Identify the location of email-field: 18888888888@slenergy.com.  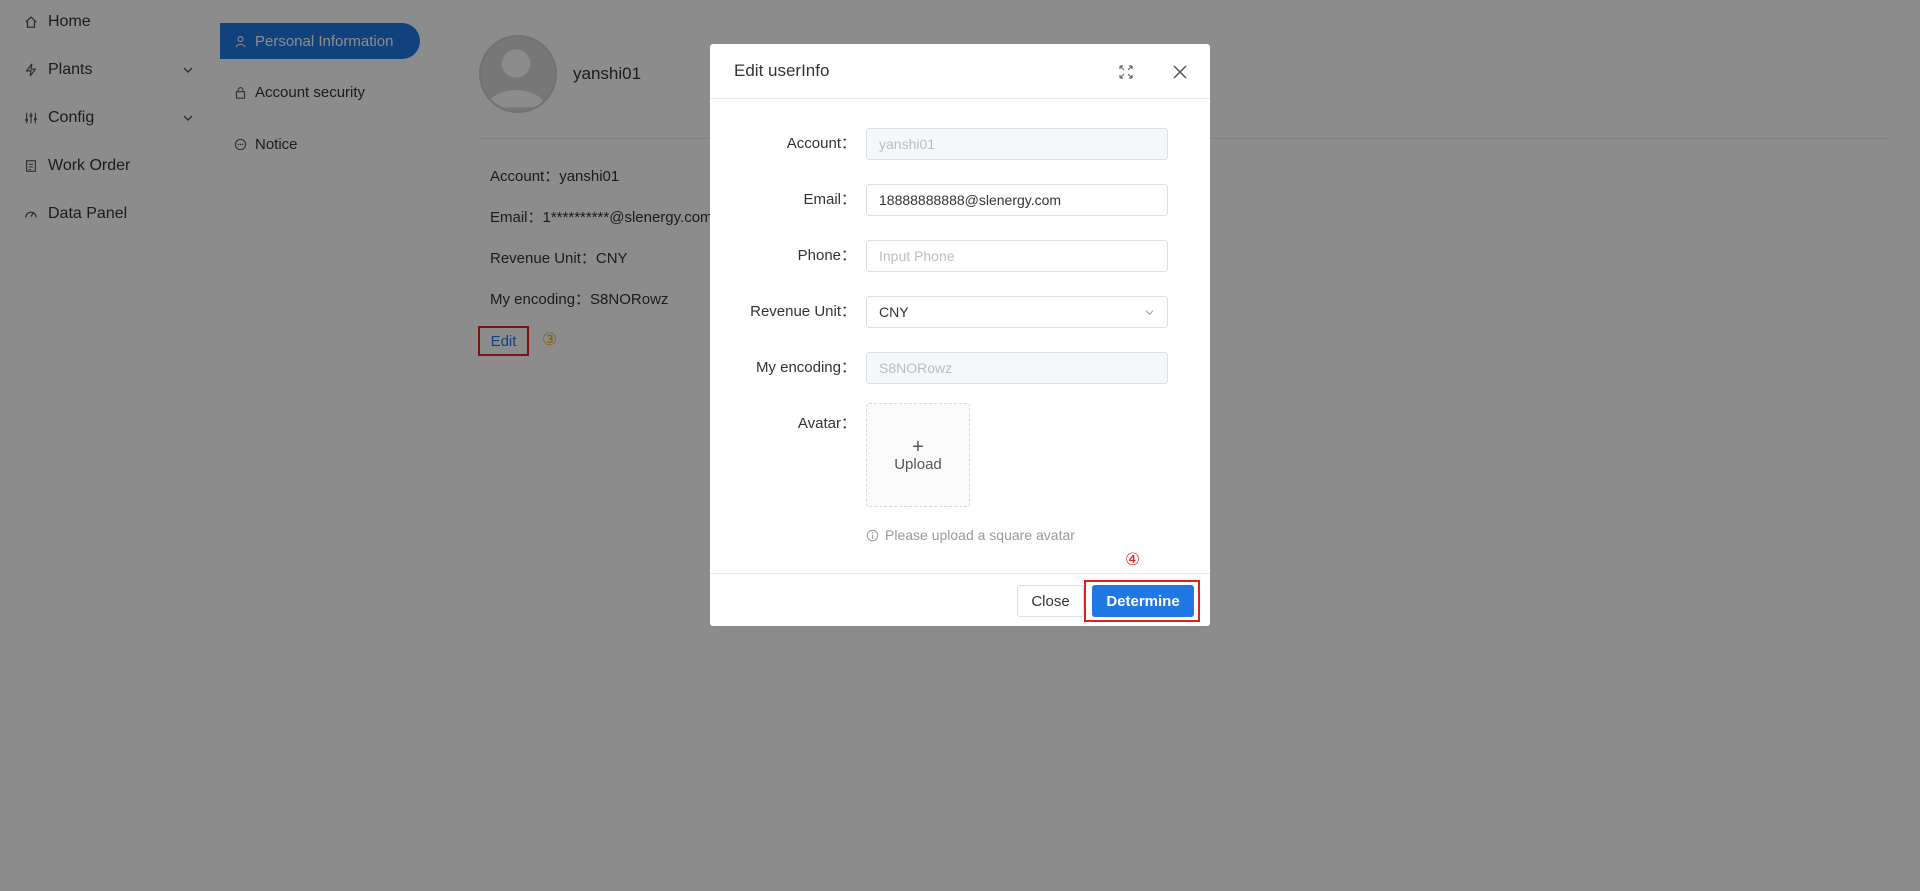
(1017, 200).